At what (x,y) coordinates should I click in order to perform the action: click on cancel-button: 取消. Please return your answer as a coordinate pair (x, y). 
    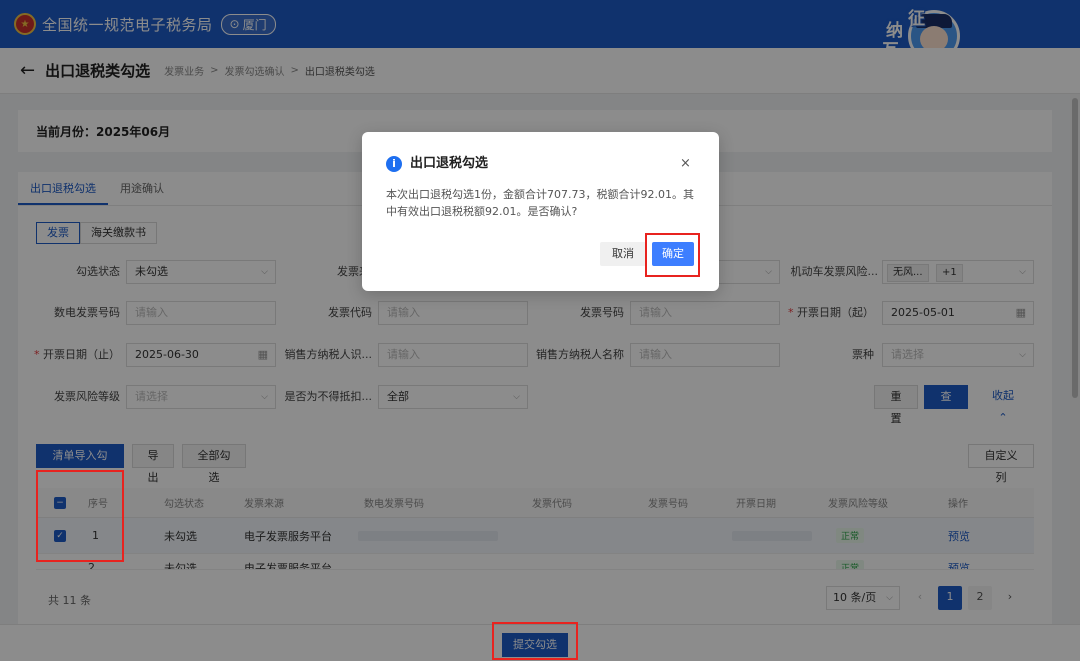
    Looking at the image, I should click on (623, 254).